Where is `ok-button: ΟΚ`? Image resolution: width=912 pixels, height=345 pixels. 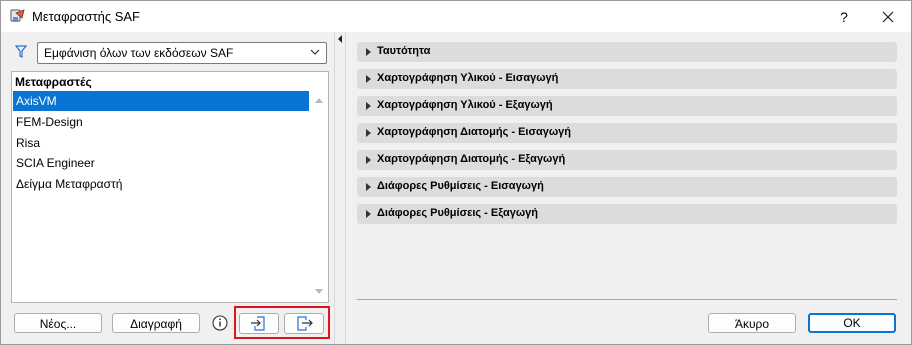
ok-button: ΟΚ is located at coordinates (852, 323).